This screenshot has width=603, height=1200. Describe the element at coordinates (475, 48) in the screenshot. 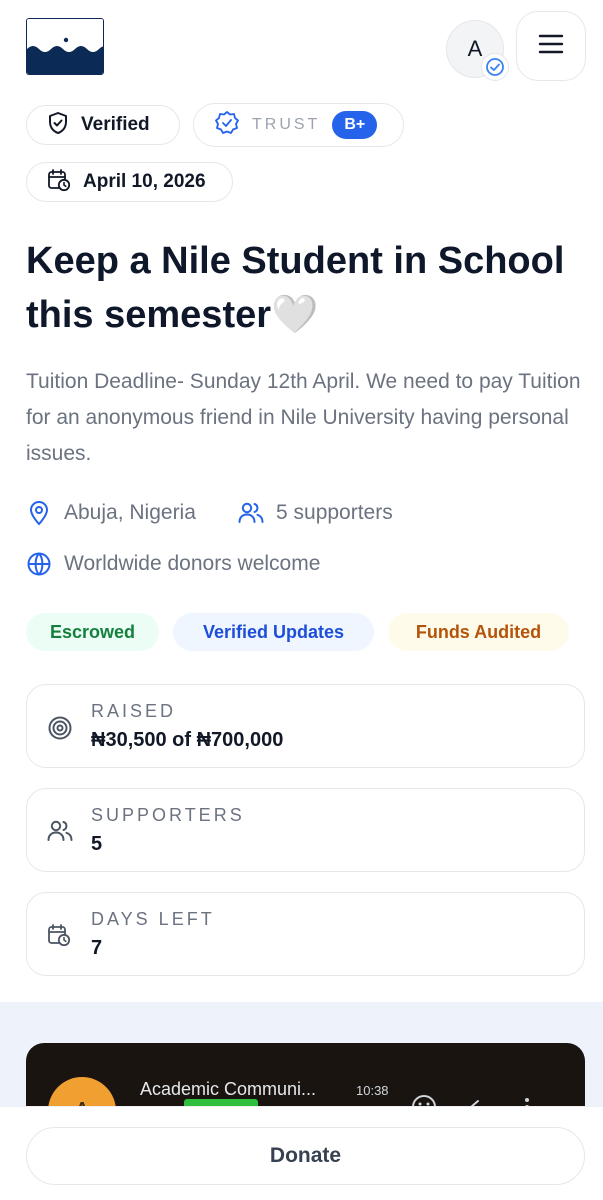

I see `avatar-initial: A` at that location.